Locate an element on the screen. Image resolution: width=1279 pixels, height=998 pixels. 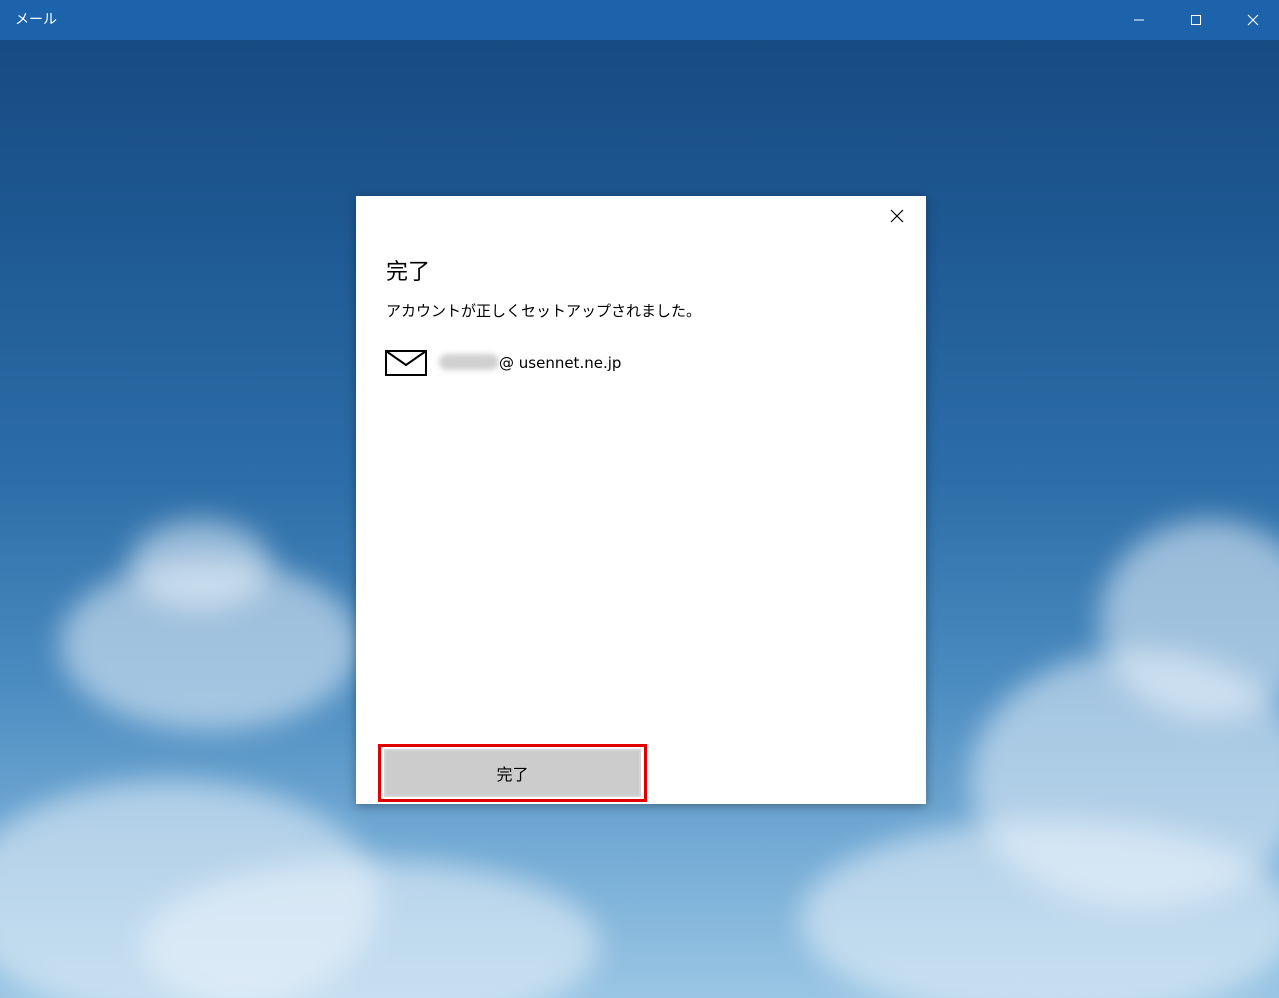
dialog-title: 完了 is located at coordinates (408, 272).